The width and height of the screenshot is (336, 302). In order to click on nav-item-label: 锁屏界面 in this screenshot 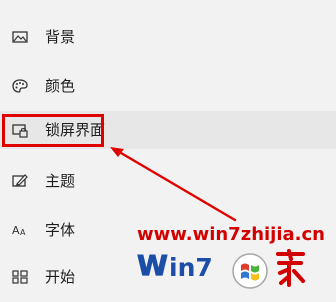, I will do `click(75, 130)`.